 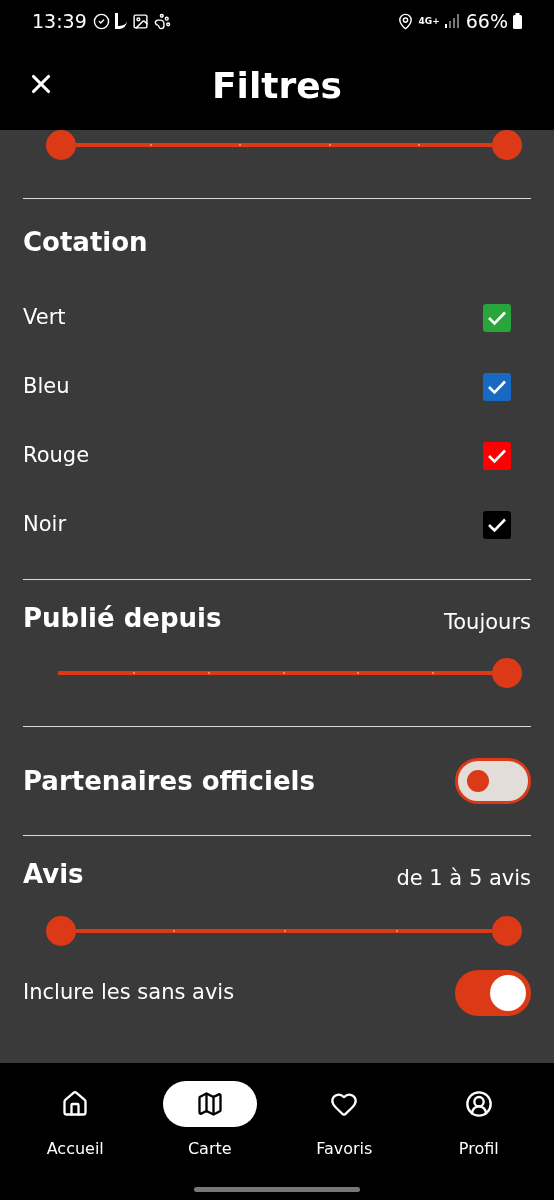 I want to click on nav-label: Profil, so click(x=478, y=1149).